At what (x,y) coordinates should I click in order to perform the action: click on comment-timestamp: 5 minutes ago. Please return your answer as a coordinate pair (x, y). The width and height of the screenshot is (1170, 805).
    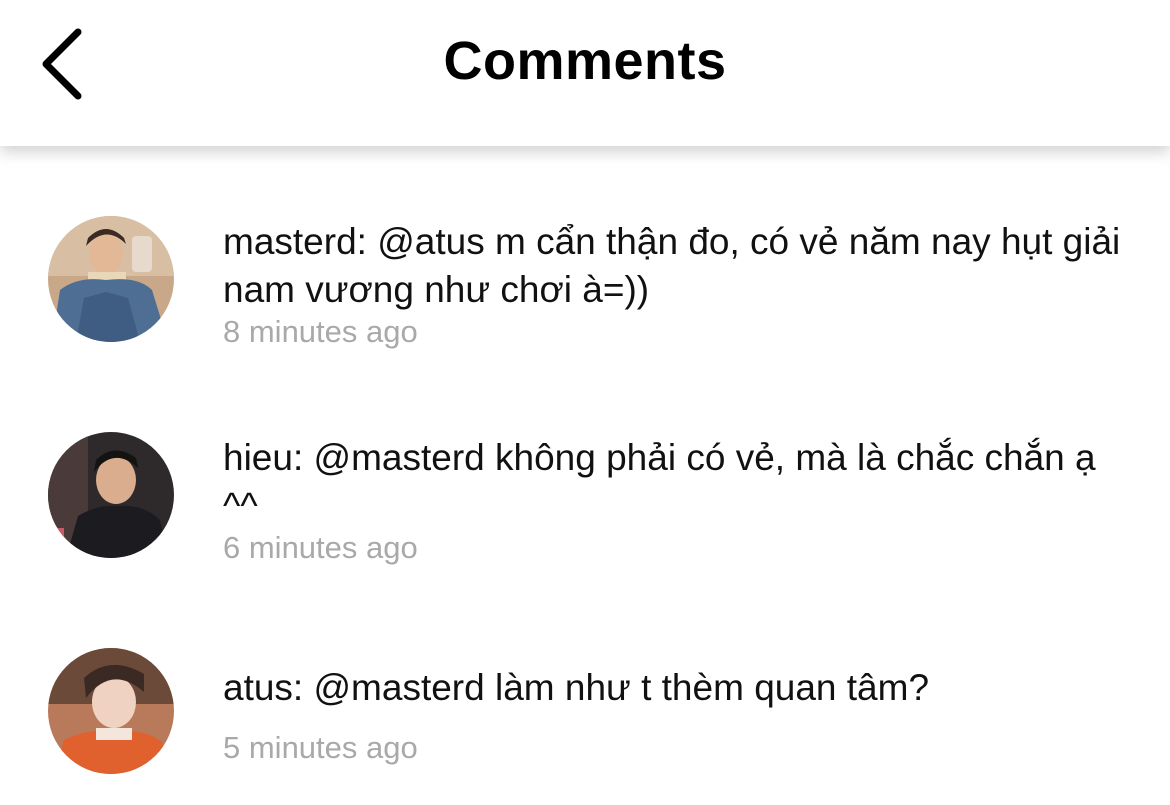
    Looking at the image, I should click on (320, 747).